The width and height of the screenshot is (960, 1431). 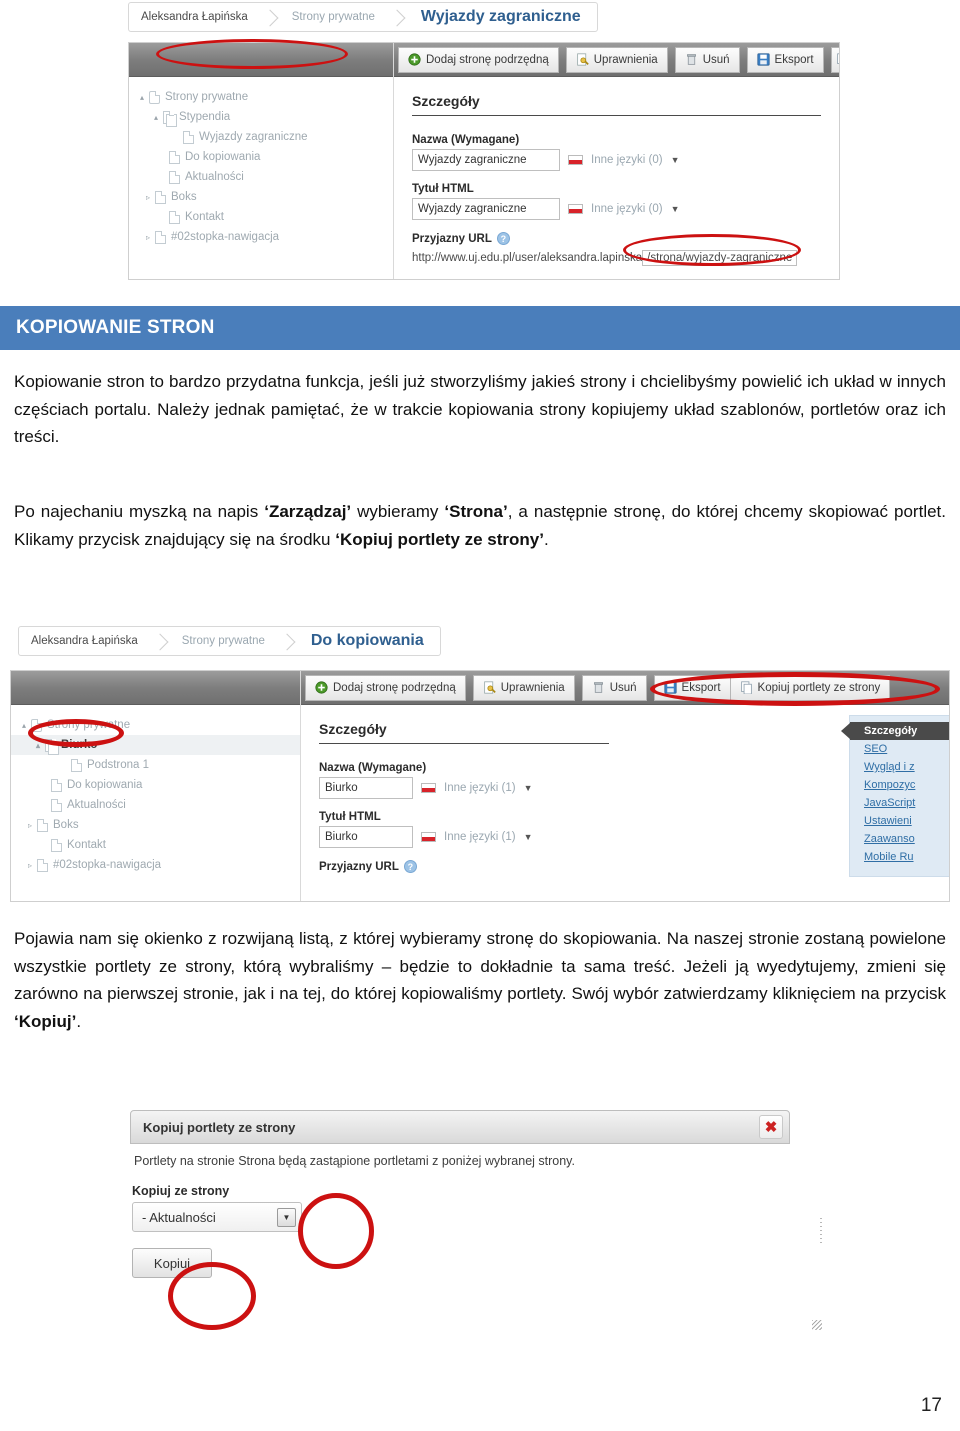 What do you see at coordinates (476, 511) in the screenshot?
I see `emphasis-strona: ‘Strona’` at bounding box center [476, 511].